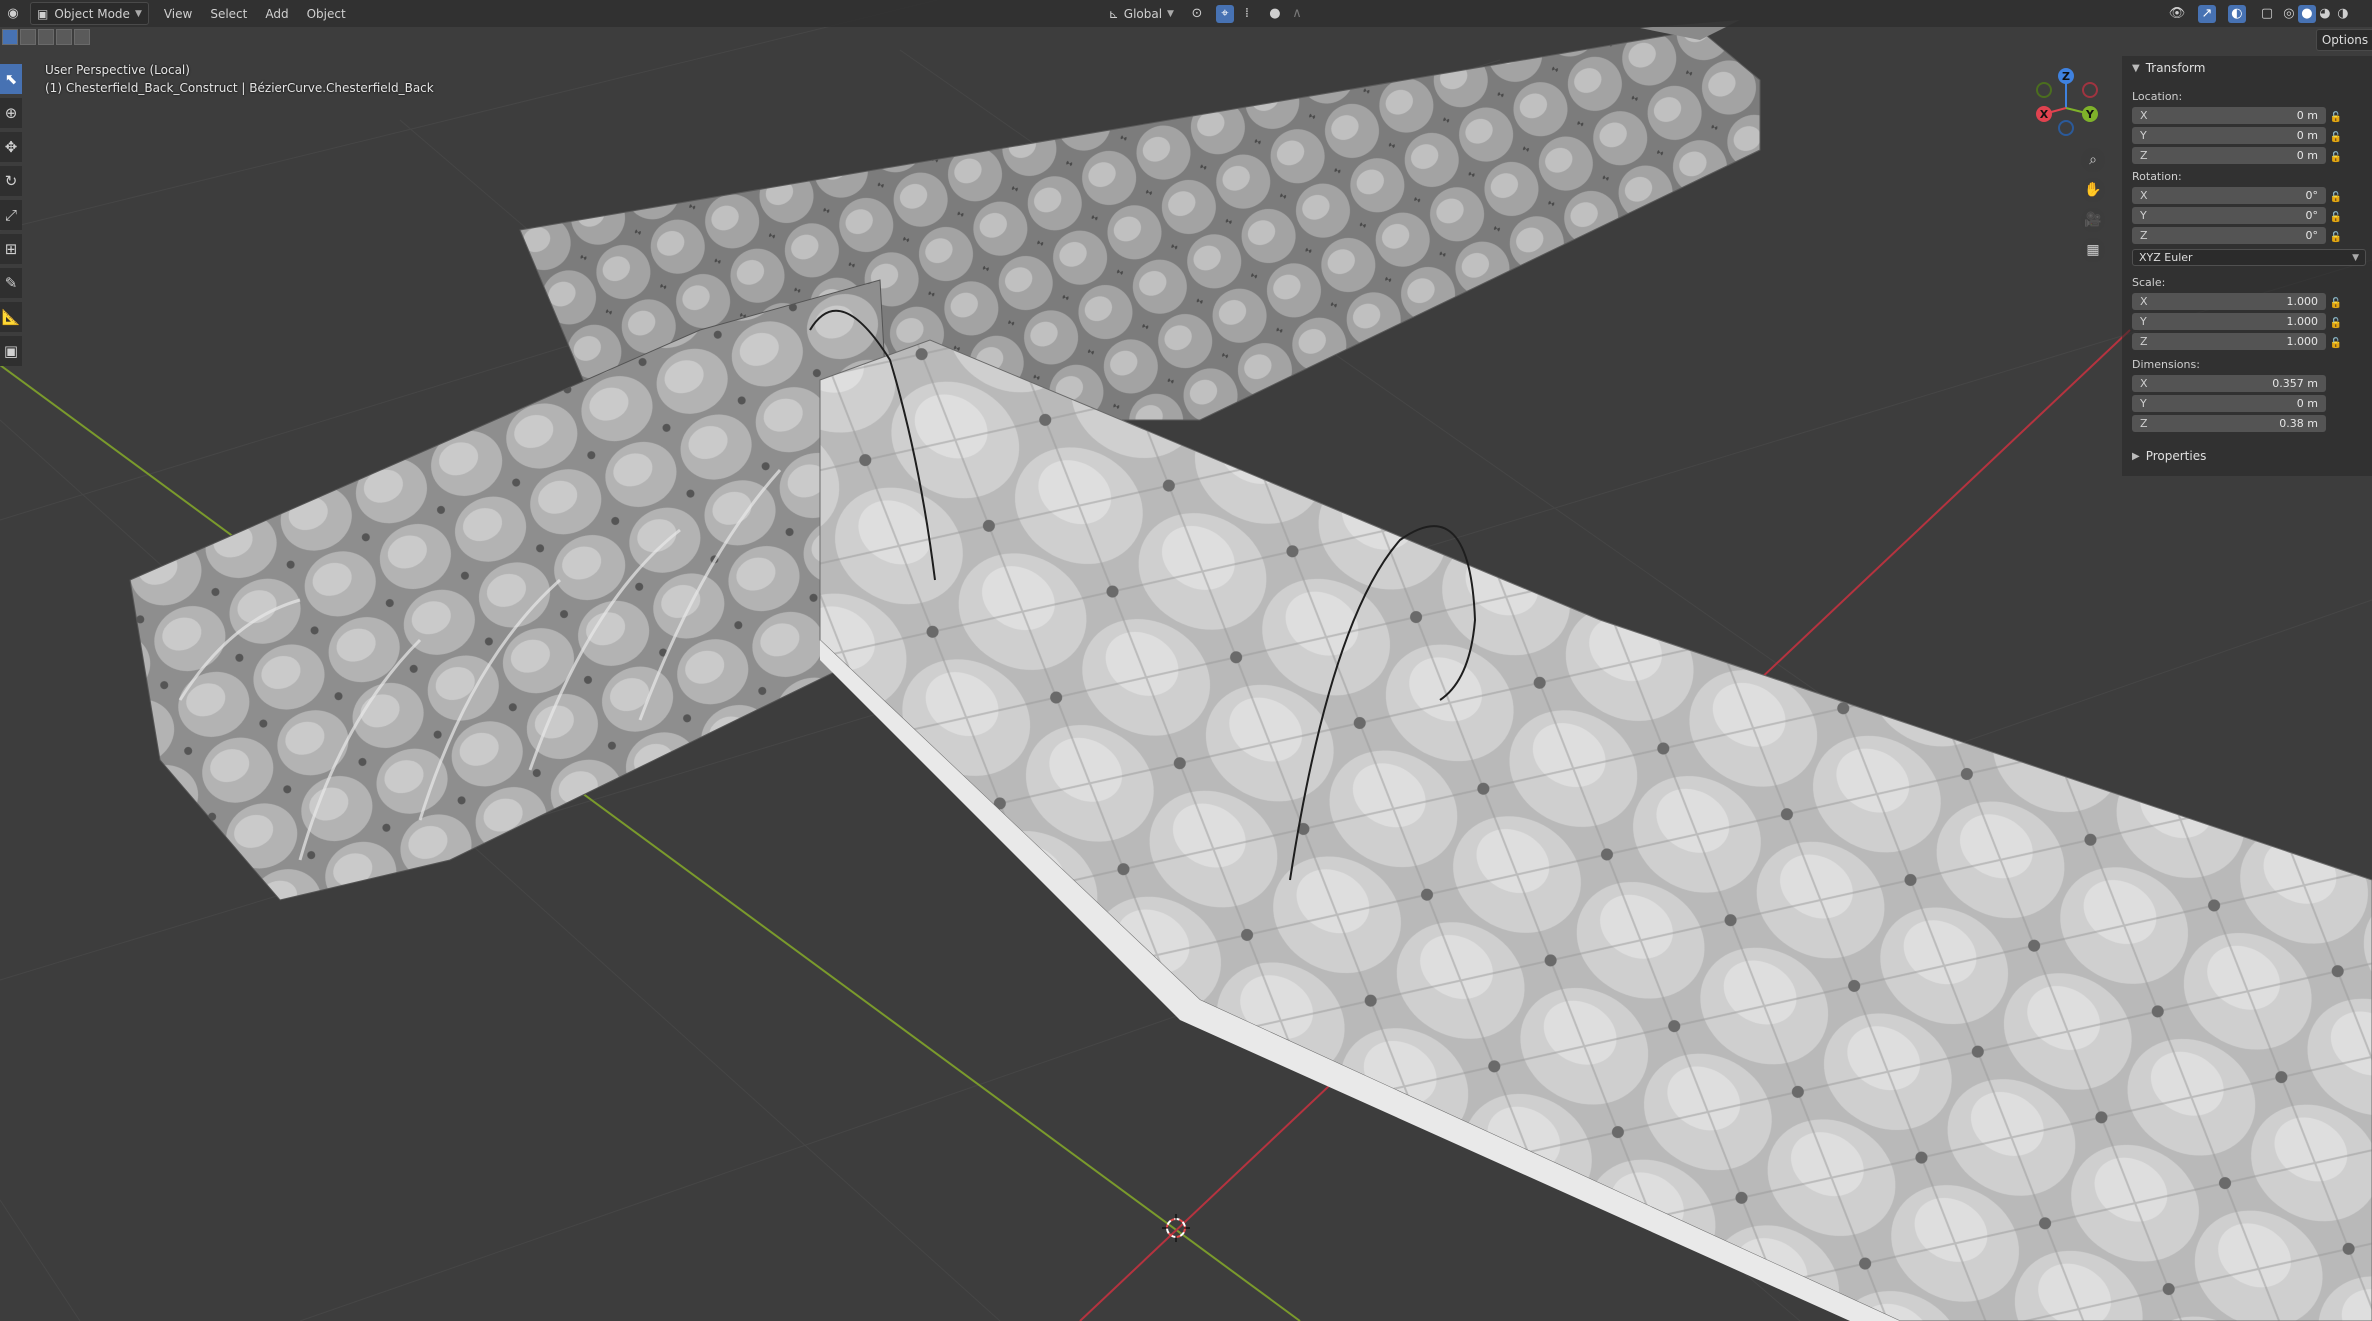  What do you see at coordinates (2249, 257) in the screenshot?
I see `rotation-mode-select: XYZ Euler ▼` at bounding box center [2249, 257].